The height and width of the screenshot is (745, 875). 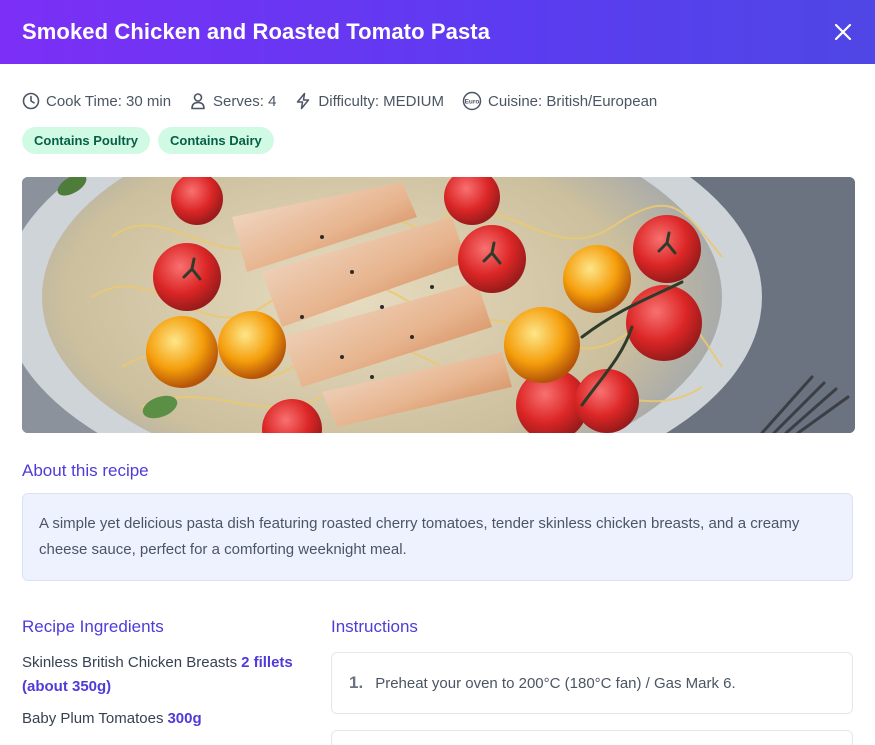 I want to click on close-icon, so click(x=843, y=32).